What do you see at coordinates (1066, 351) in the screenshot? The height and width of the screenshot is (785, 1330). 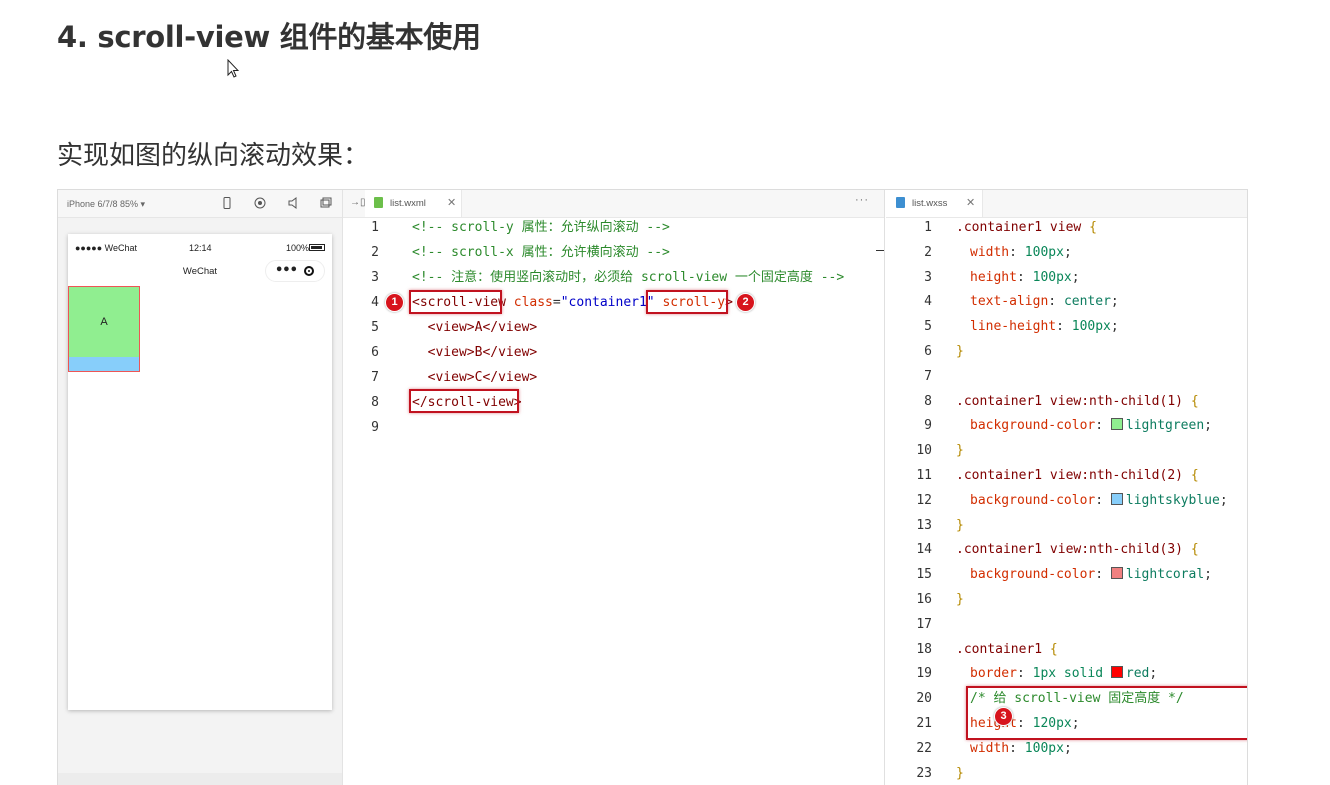 I see `code-line: 6}` at bounding box center [1066, 351].